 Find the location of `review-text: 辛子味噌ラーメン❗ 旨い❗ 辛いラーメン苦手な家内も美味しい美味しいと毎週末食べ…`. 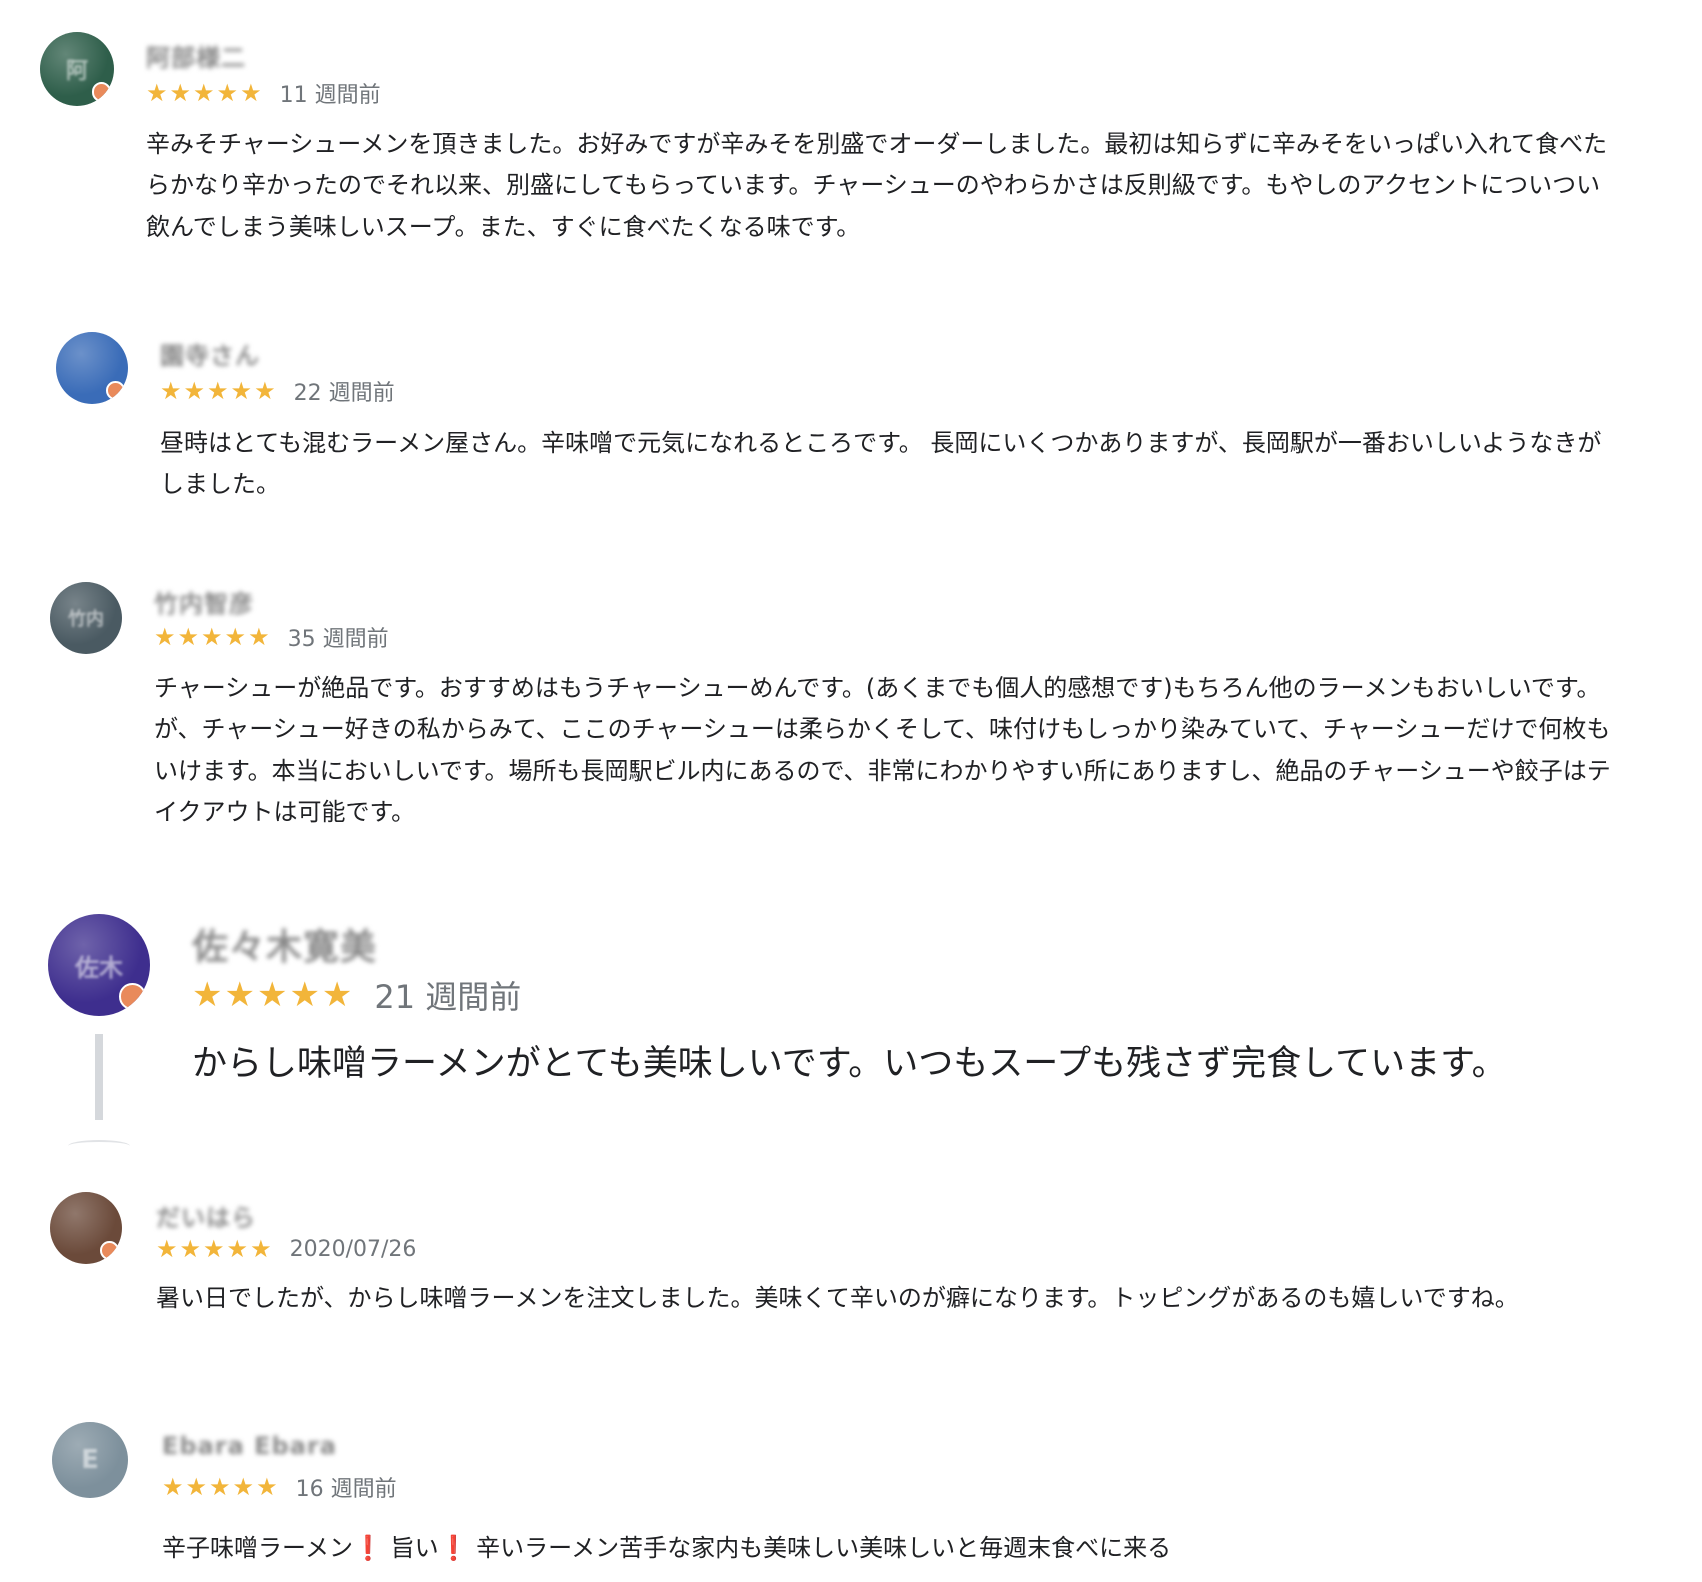

review-text: 辛子味噌ラーメン❗ 旨い❗ 辛いラーメン苦手な家内も美味しい美味しいと毎週末食べ… is located at coordinates (887, 1548).